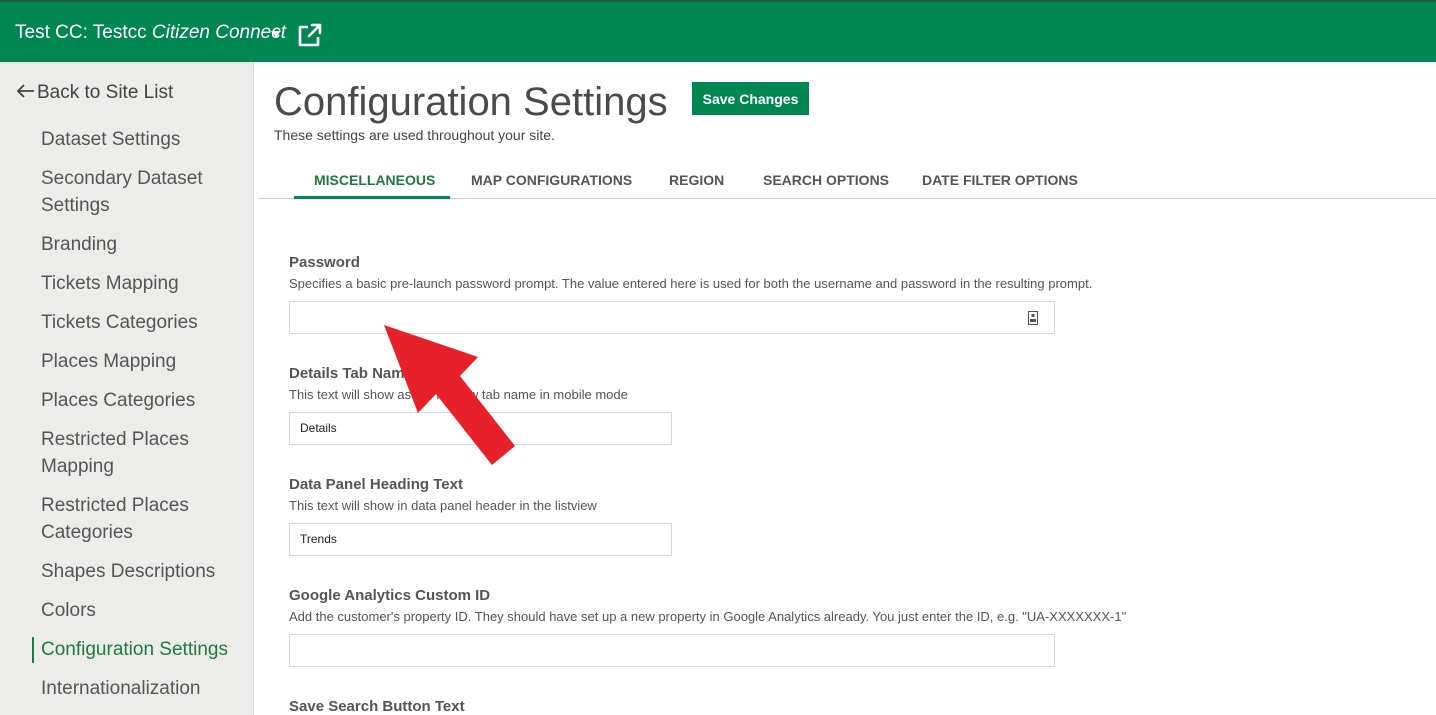 The width and height of the screenshot is (1436, 715). Describe the element at coordinates (141, 192) in the screenshot. I see `sidebar-item-secondary-dataset-settings: Secondary Dataset Settings` at that location.